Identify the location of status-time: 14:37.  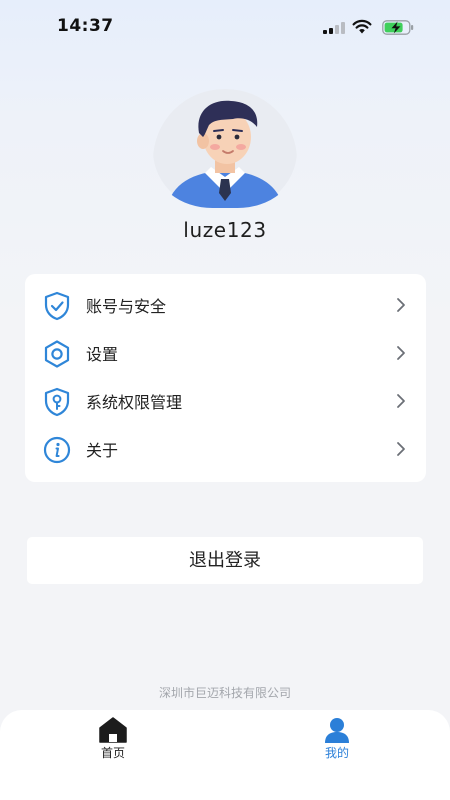
(85, 26).